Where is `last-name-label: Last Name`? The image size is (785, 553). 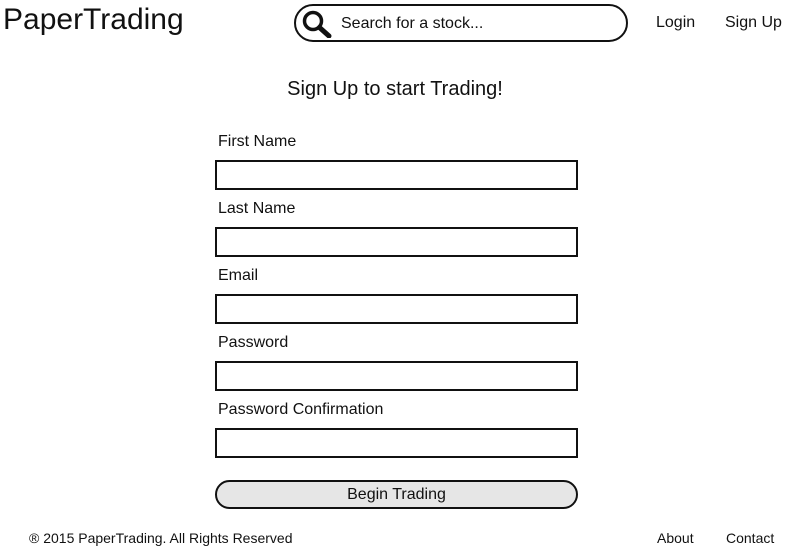
last-name-label: Last Name is located at coordinates (257, 208).